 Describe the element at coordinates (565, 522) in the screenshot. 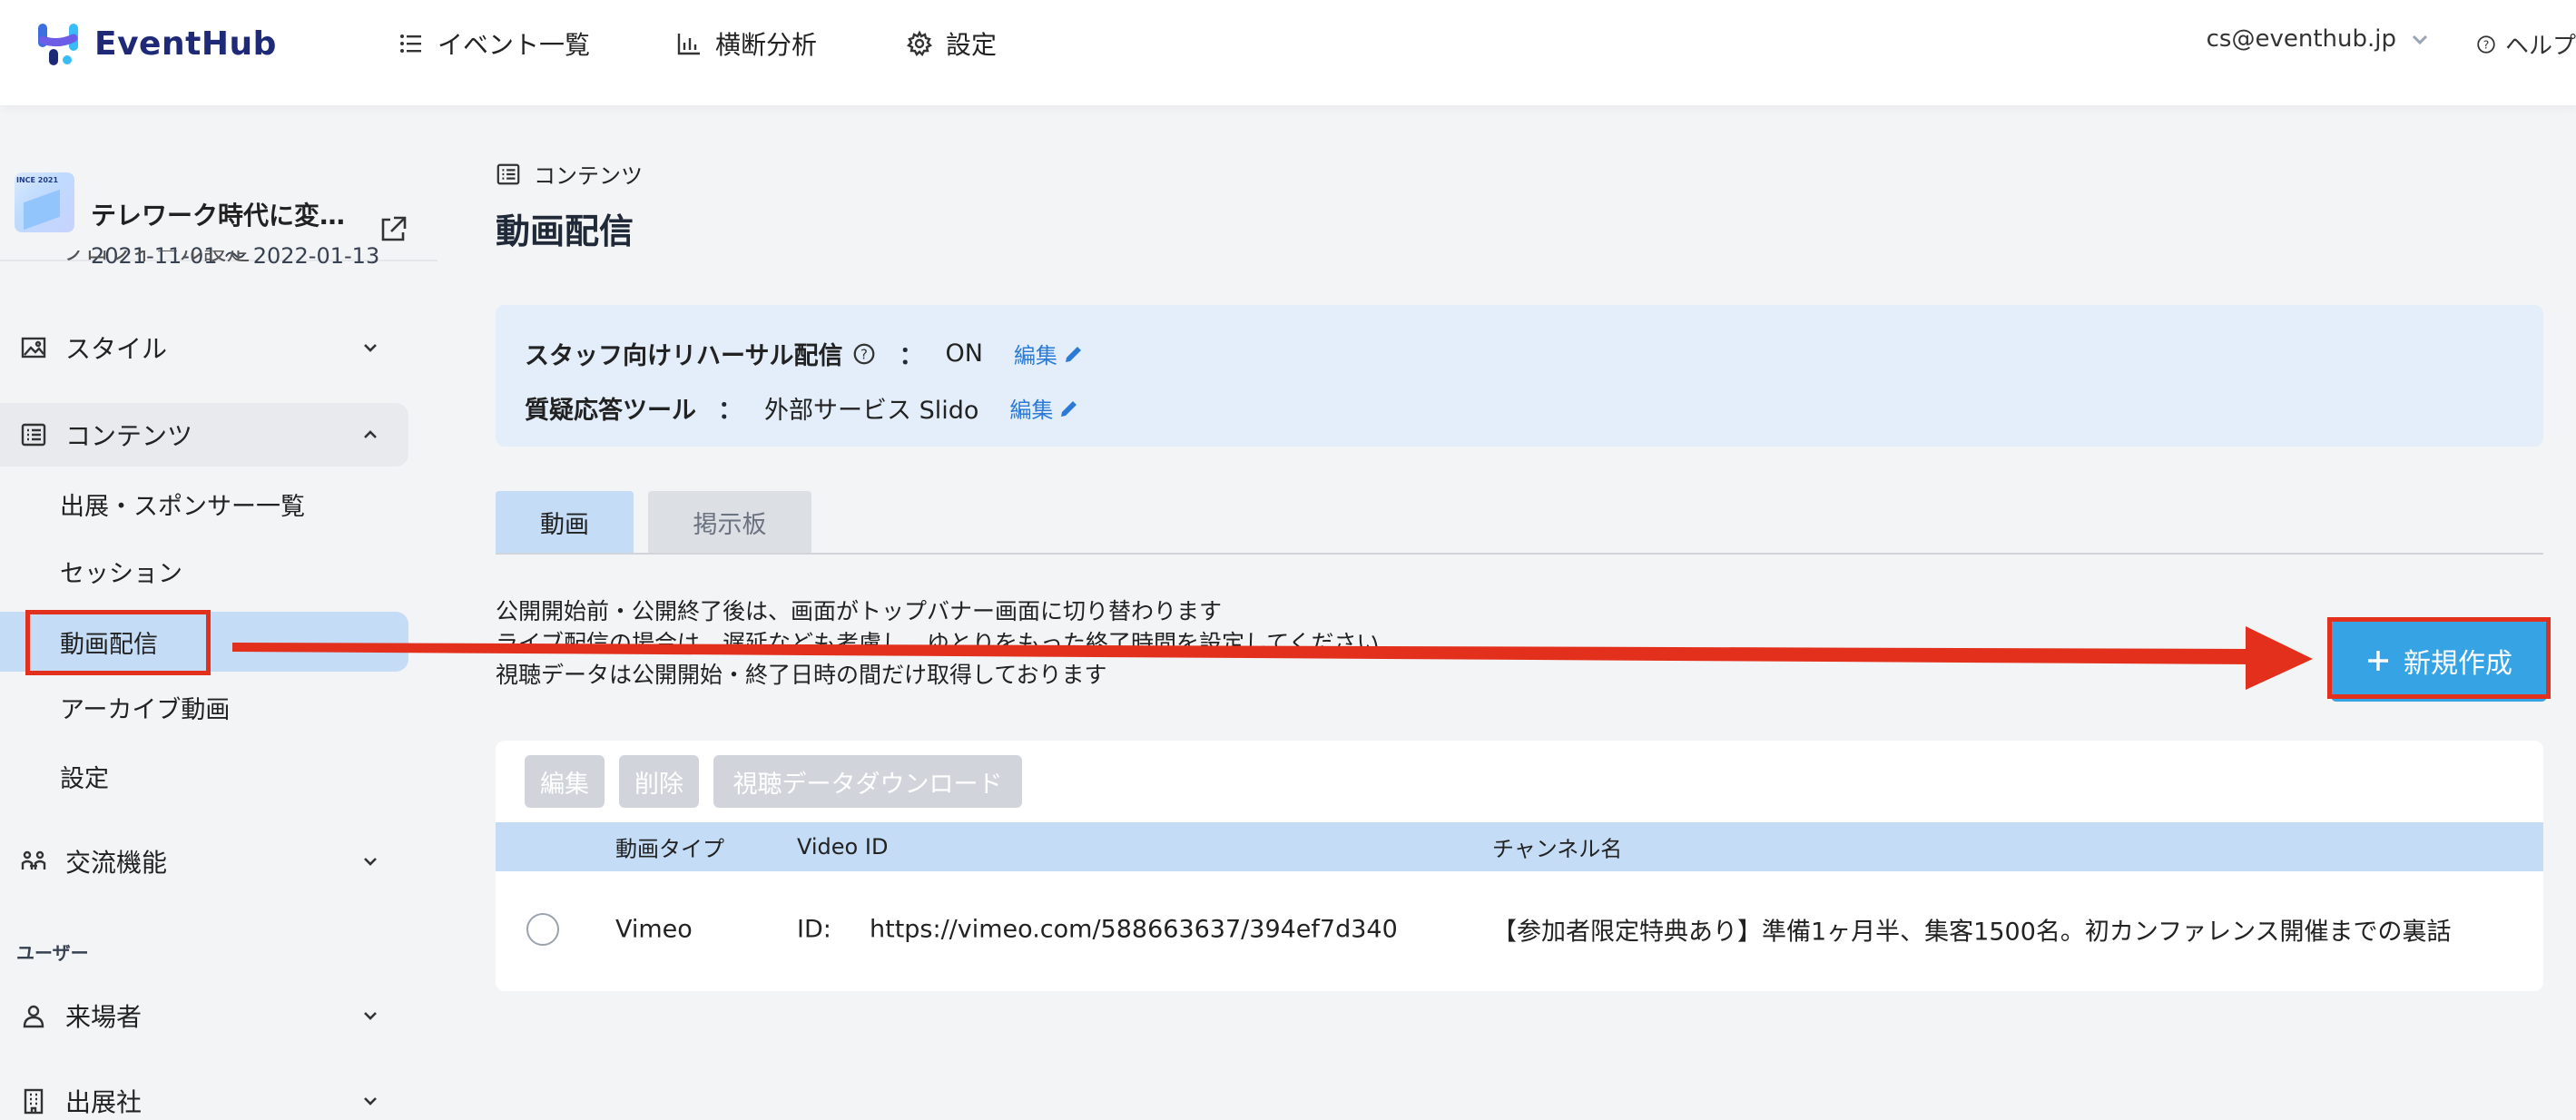

I see `tab-videos: 動画` at that location.